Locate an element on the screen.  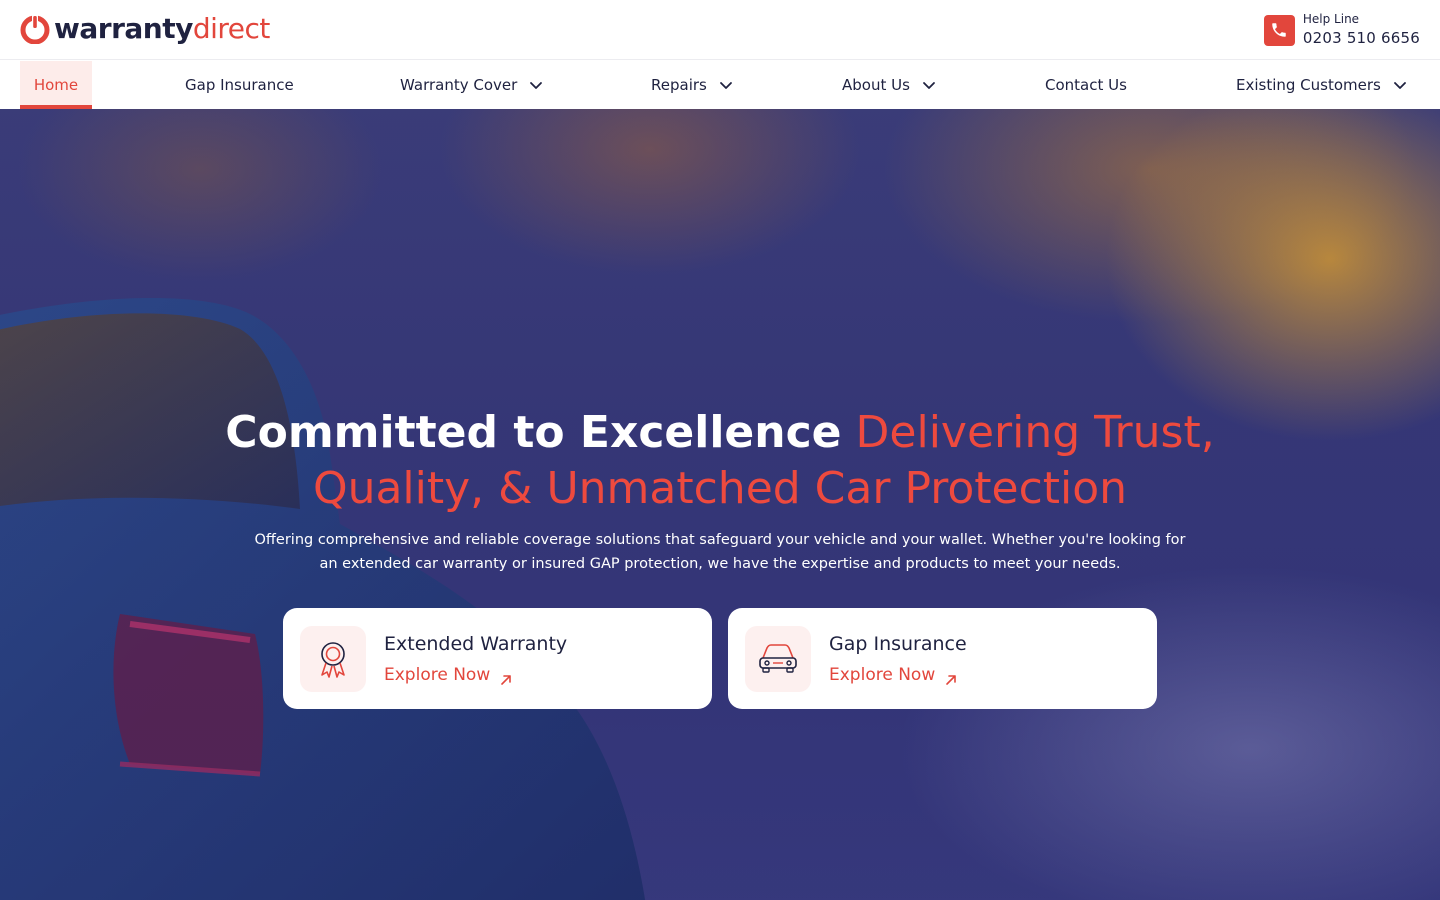
extended-warranty-card-title: Extended Warranty is located at coordinates (476, 643).